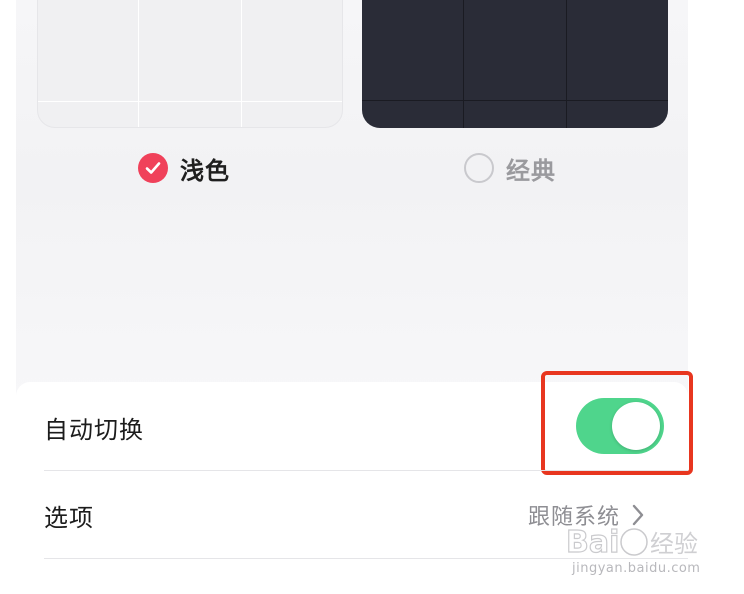  Describe the element at coordinates (531, 170) in the screenshot. I see `theme-option-label: 经典` at that location.